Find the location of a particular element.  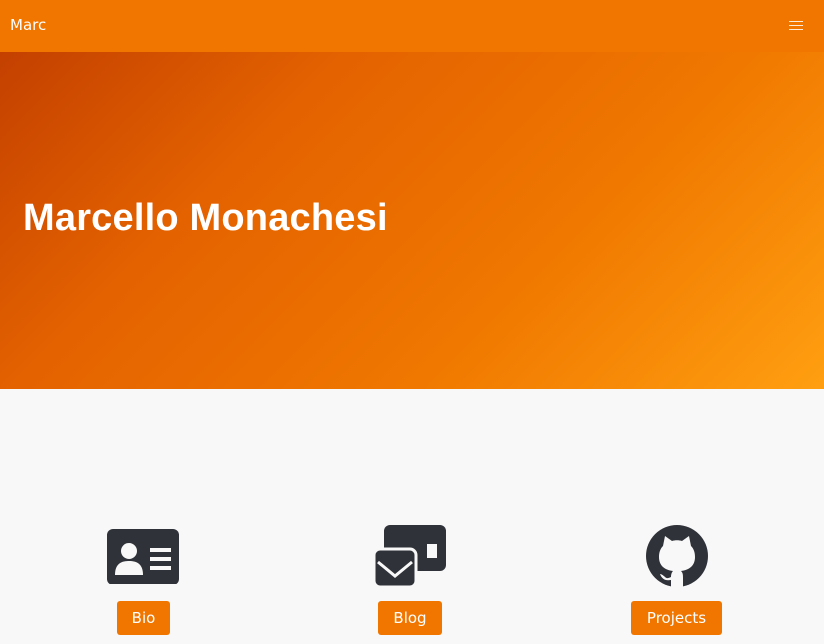

navbar: Marc is located at coordinates (412, 26).